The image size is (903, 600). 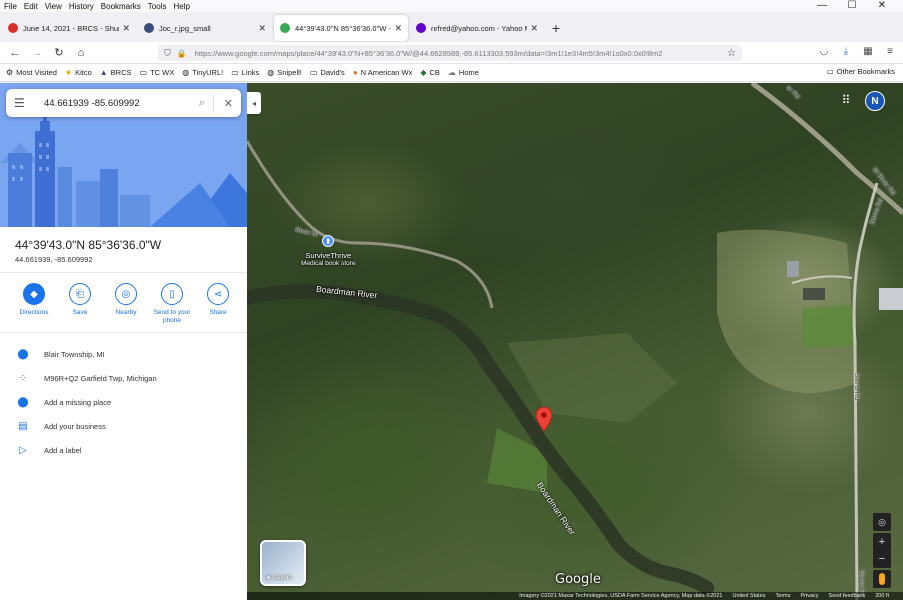 I want to click on bookmark-links: ▭ Links, so click(x=245, y=72).